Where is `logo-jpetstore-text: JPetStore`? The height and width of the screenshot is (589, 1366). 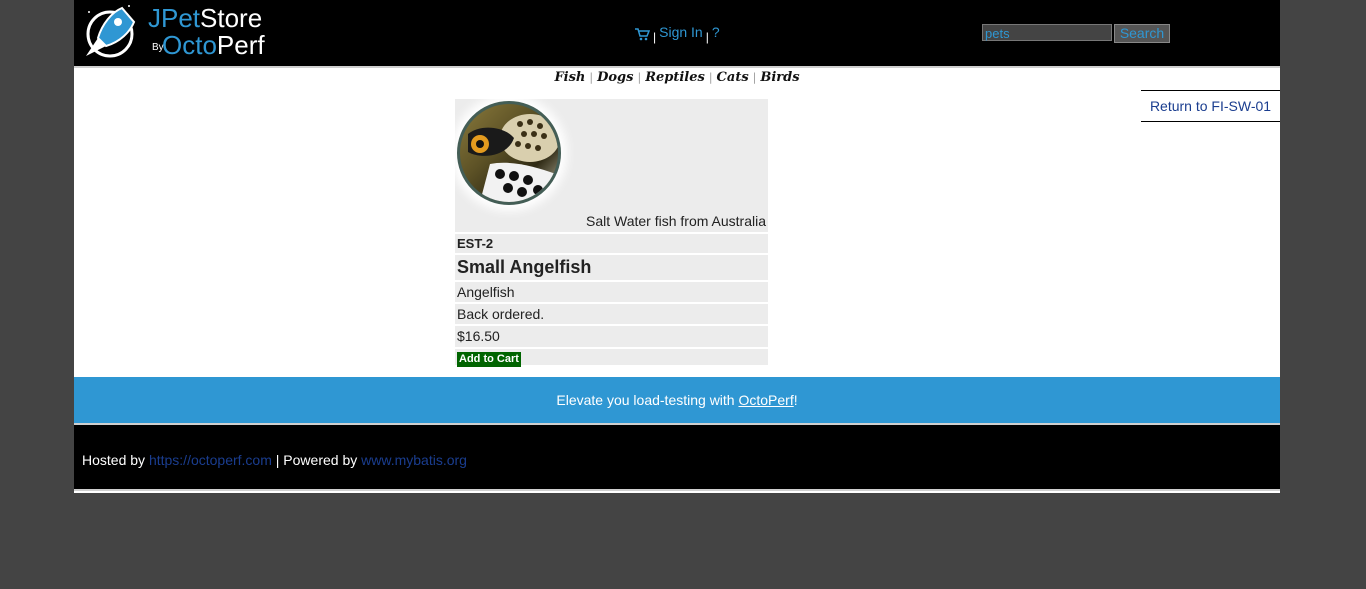 logo-jpetstore-text: JPetStore is located at coordinates (205, 18).